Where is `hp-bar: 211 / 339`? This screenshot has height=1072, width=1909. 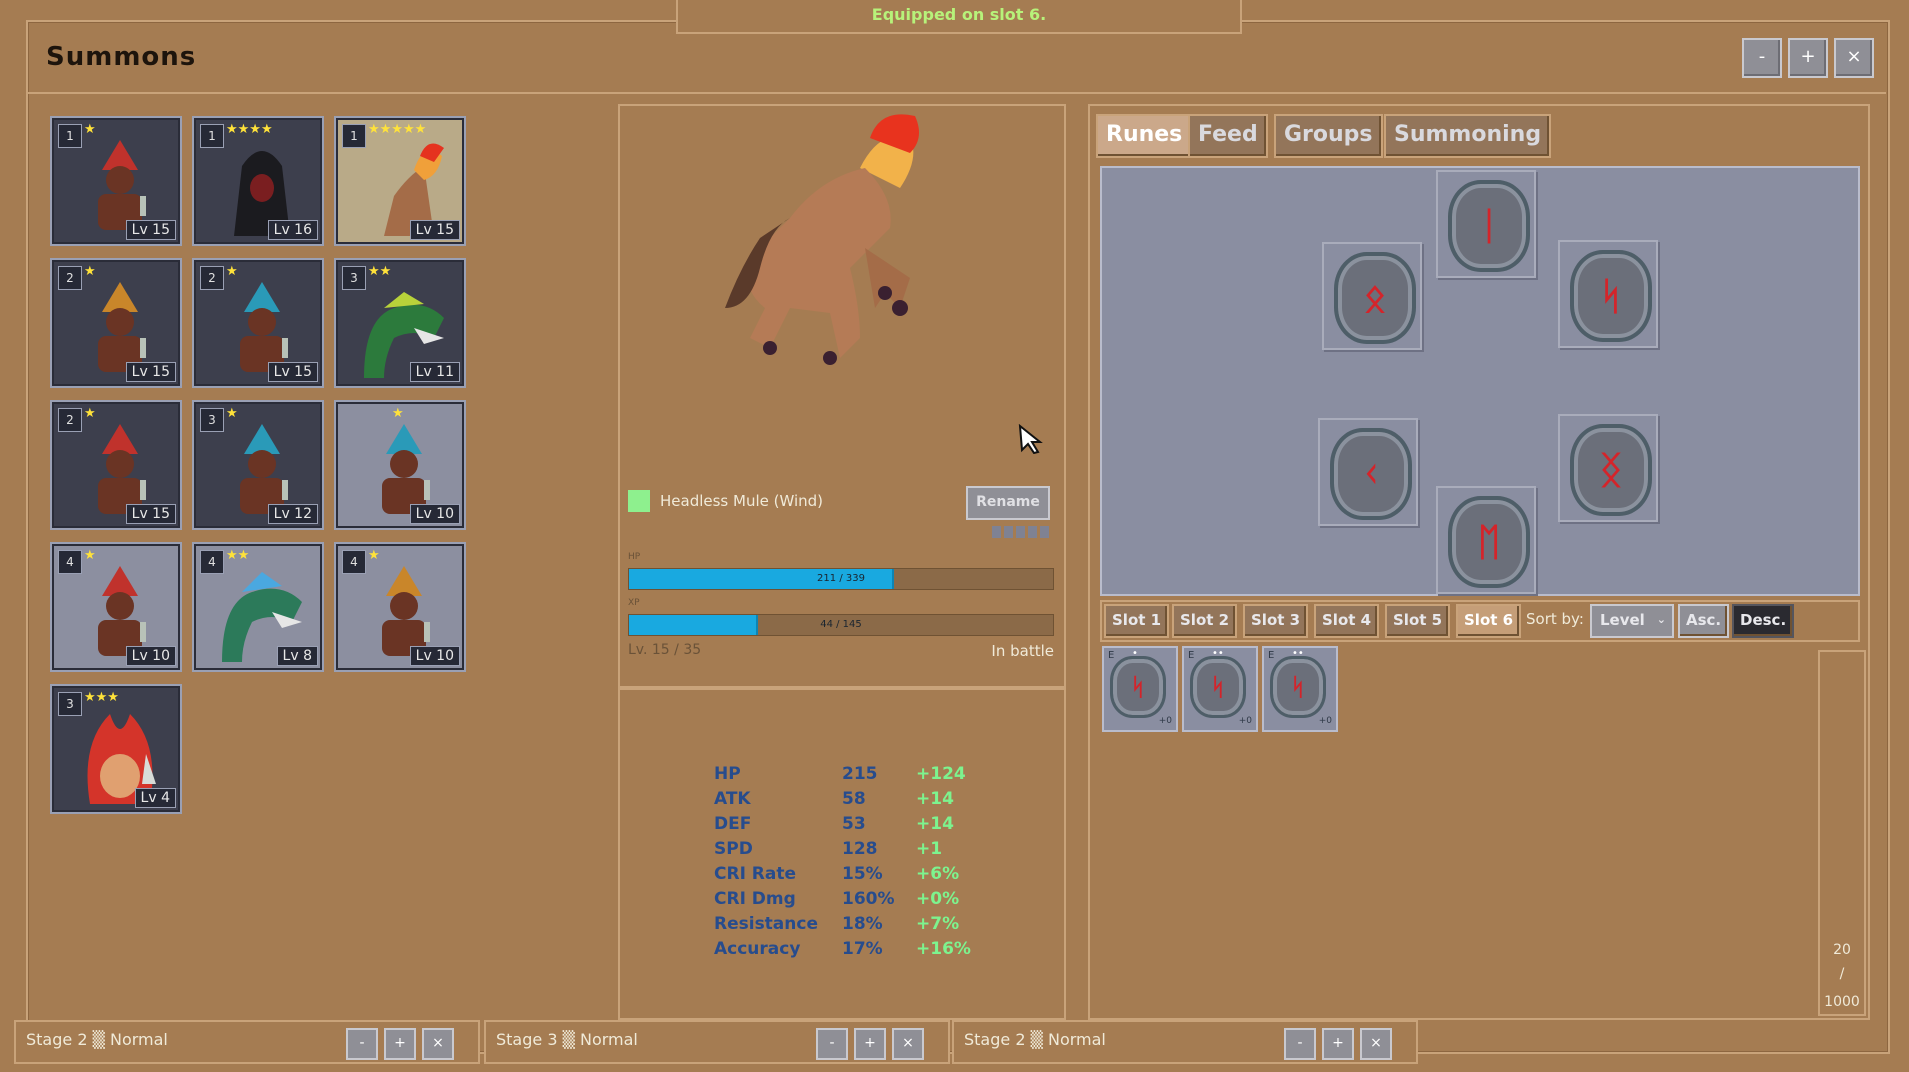 hp-bar: 211 / 339 is located at coordinates (841, 579).